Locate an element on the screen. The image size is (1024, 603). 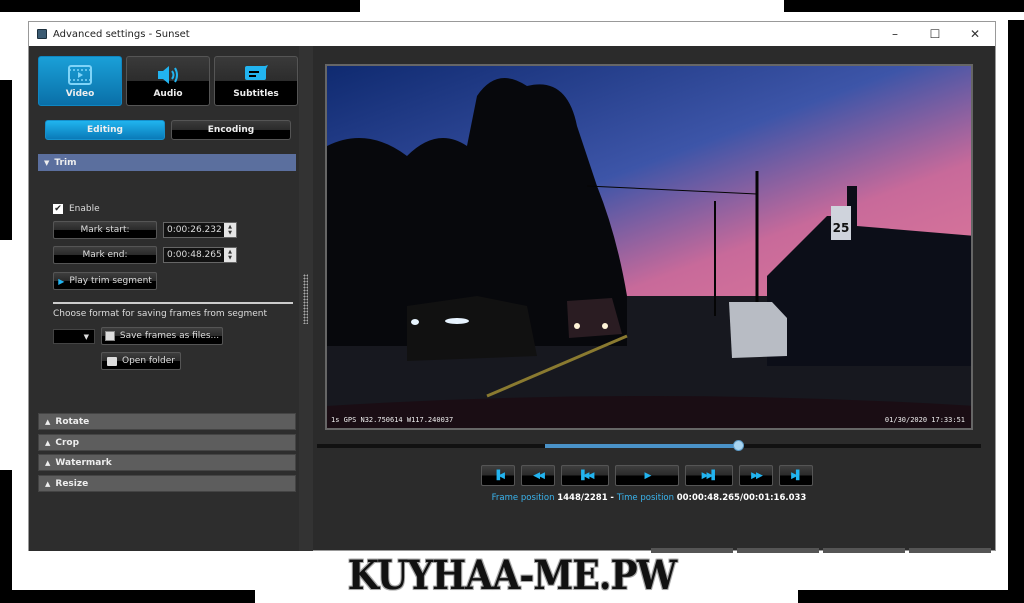
rewind-icon: ◀◀ is located at coordinates (539, 475).